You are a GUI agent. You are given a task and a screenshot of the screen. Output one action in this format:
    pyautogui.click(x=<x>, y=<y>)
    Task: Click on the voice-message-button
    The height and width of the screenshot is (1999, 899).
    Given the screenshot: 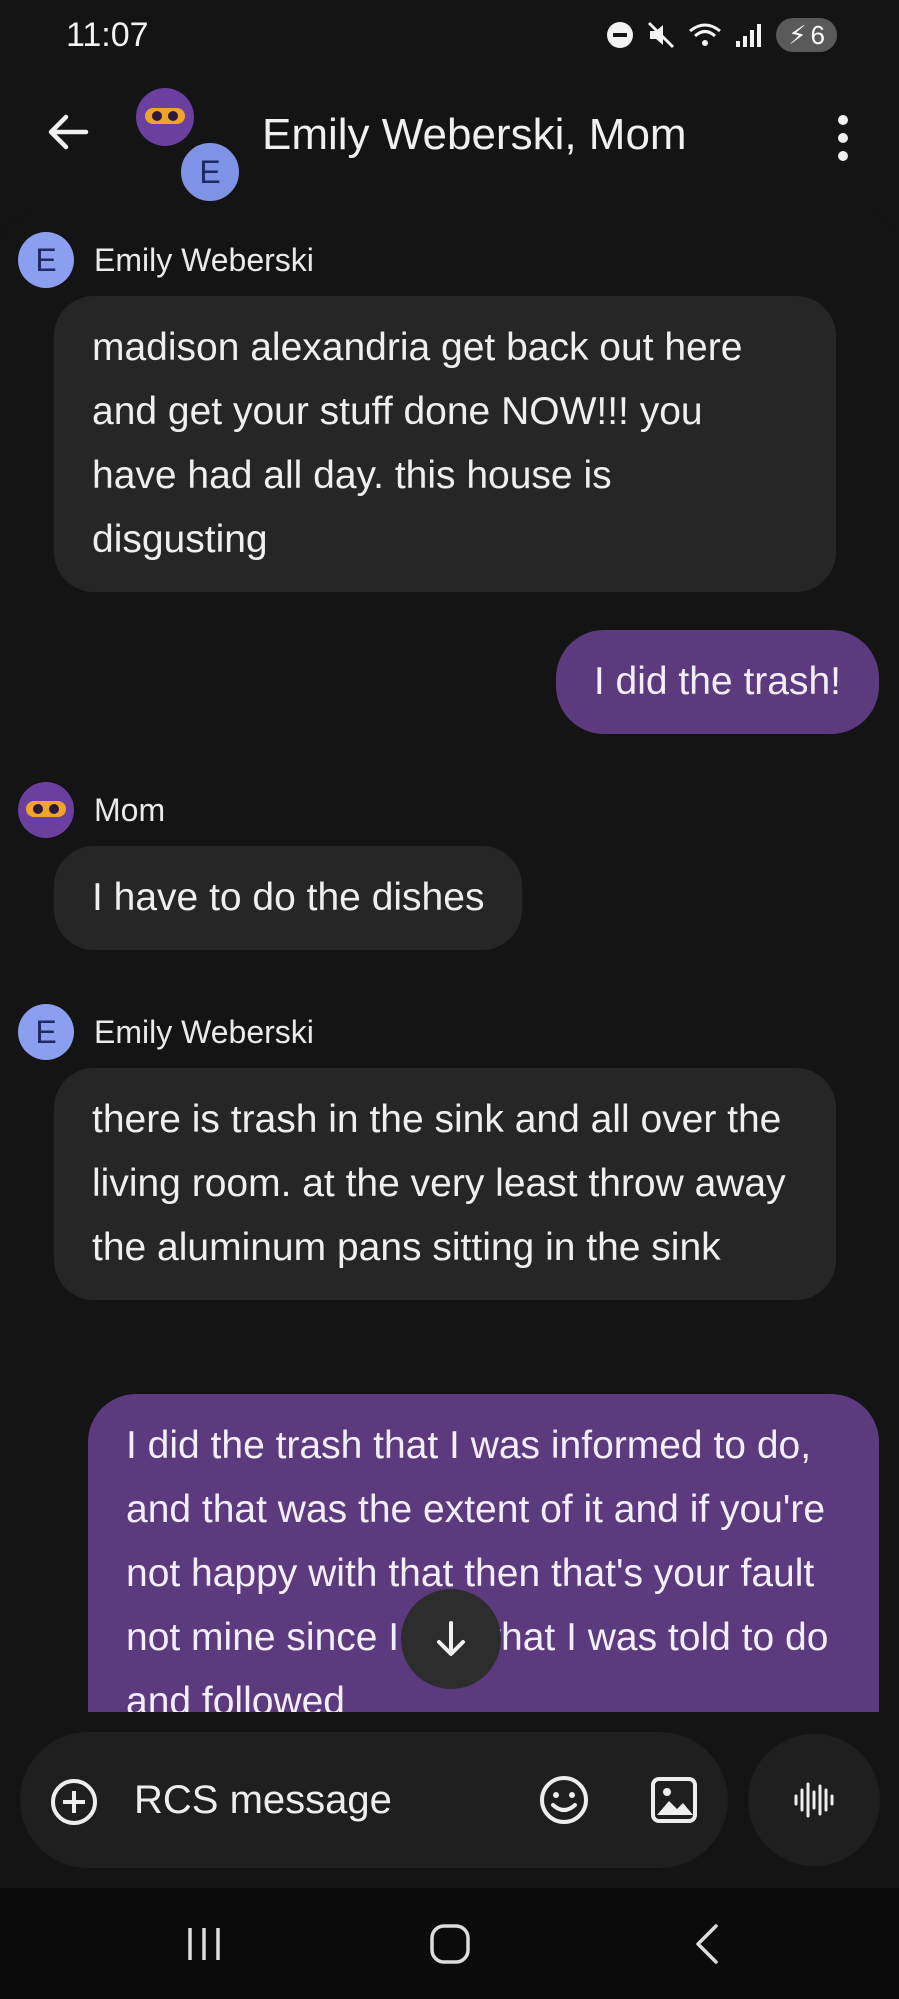 What is the action you would take?
    pyautogui.click(x=814, y=1800)
    